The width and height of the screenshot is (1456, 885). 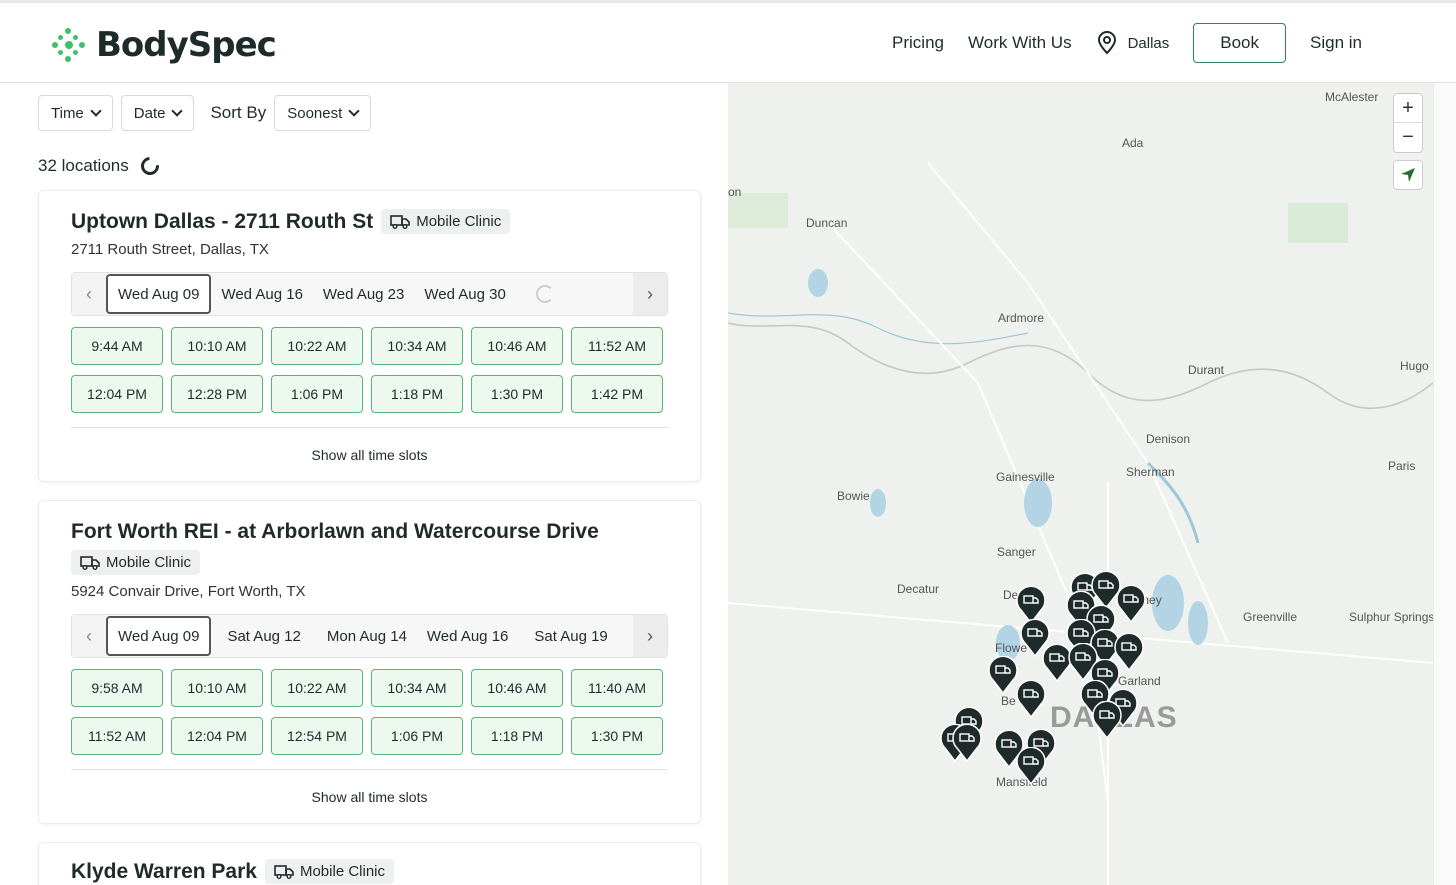 What do you see at coordinates (170, 249) in the screenshot?
I see `location-address: 2711 Routh Street, Dallas, TX` at bounding box center [170, 249].